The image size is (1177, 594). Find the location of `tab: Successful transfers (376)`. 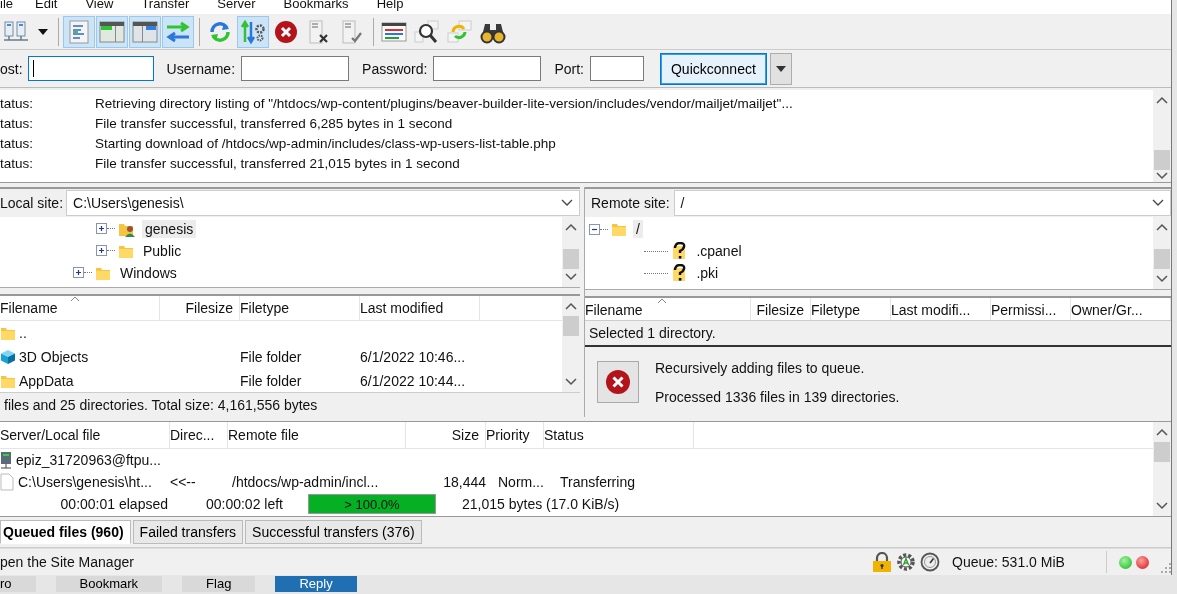

tab: Successful transfers (376) is located at coordinates (333, 532).